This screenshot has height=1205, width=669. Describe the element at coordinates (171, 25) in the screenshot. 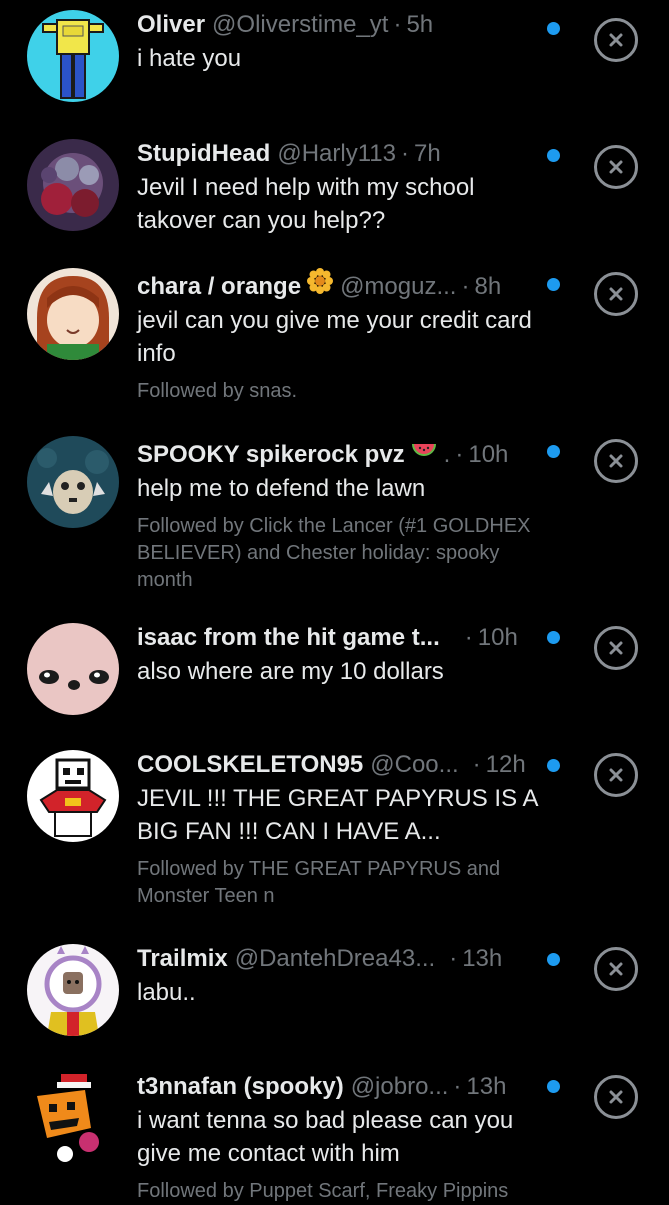

I see `display-name: Oliver` at that location.